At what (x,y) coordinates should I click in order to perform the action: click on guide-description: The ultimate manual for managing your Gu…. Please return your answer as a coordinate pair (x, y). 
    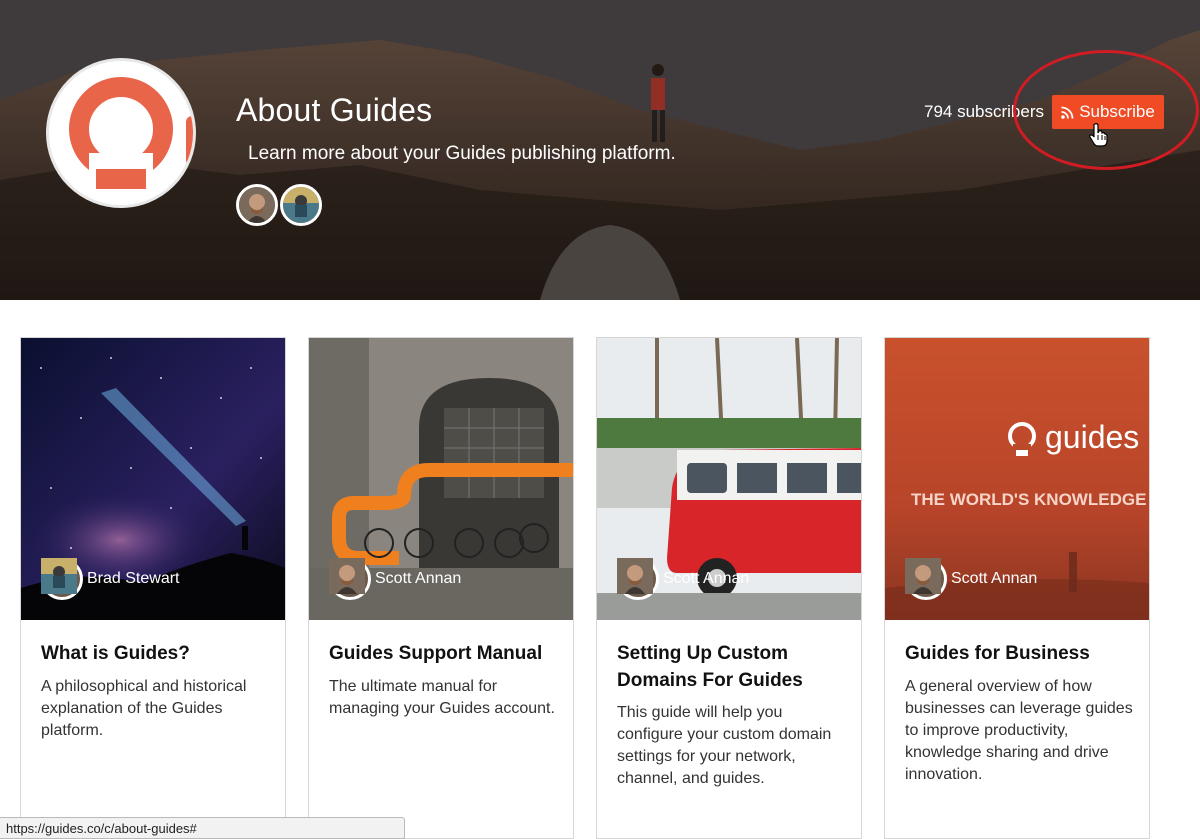
    Looking at the image, I should click on (442, 697).